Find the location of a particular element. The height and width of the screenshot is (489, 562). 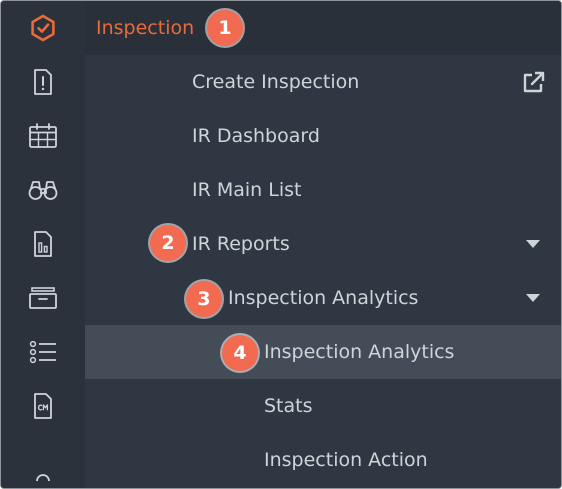

icon-rail is located at coordinates (43, 244).